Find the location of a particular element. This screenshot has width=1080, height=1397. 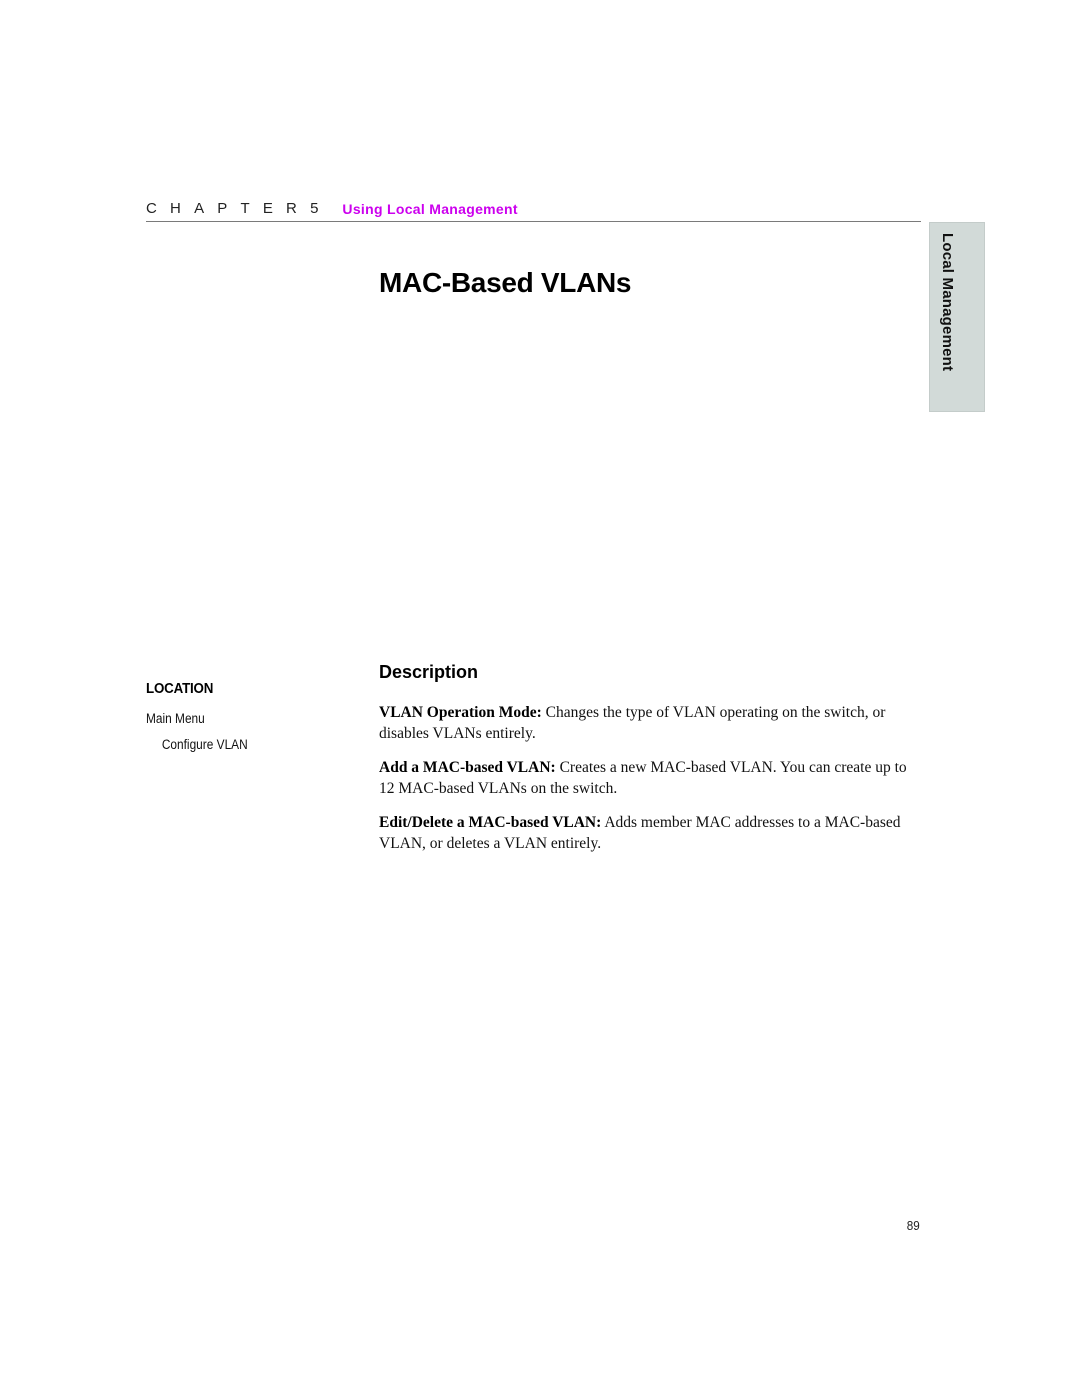

location-path-item: Configure VLAN is located at coordinates (204, 744).